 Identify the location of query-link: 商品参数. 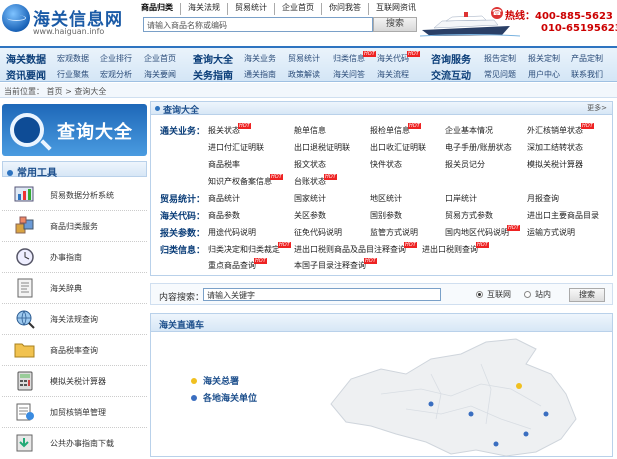
(224, 215).